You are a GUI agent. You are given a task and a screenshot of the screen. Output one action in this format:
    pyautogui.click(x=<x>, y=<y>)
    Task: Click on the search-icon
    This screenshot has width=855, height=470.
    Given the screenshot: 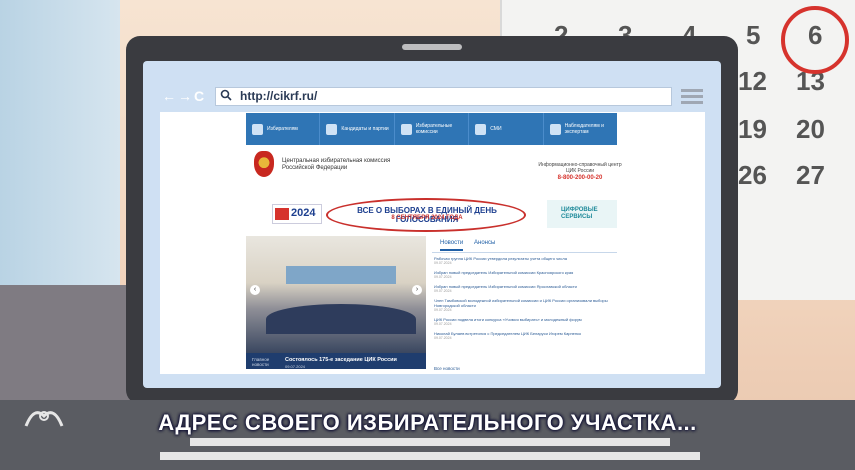 What is the action you would take?
    pyautogui.click(x=226, y=95)
    